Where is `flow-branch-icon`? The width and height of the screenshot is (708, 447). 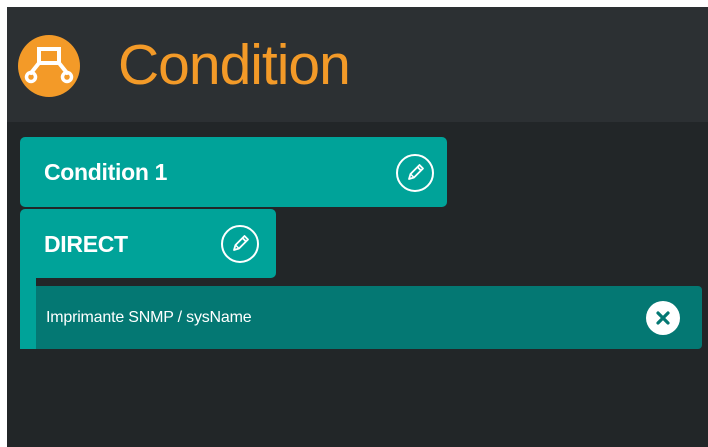
flow-branch-icon is located at coordinates (49, 66).